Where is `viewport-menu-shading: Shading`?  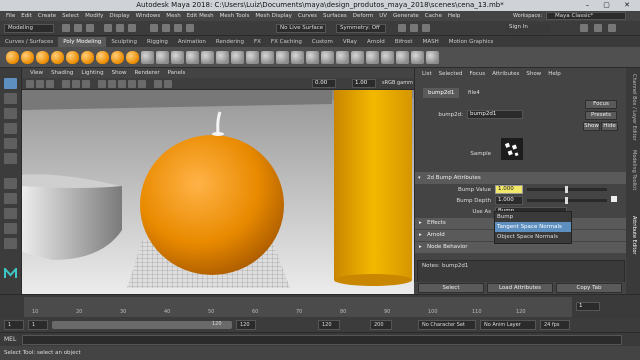
viewport-menu-shading: Shading is located at coordinates (62, 73).